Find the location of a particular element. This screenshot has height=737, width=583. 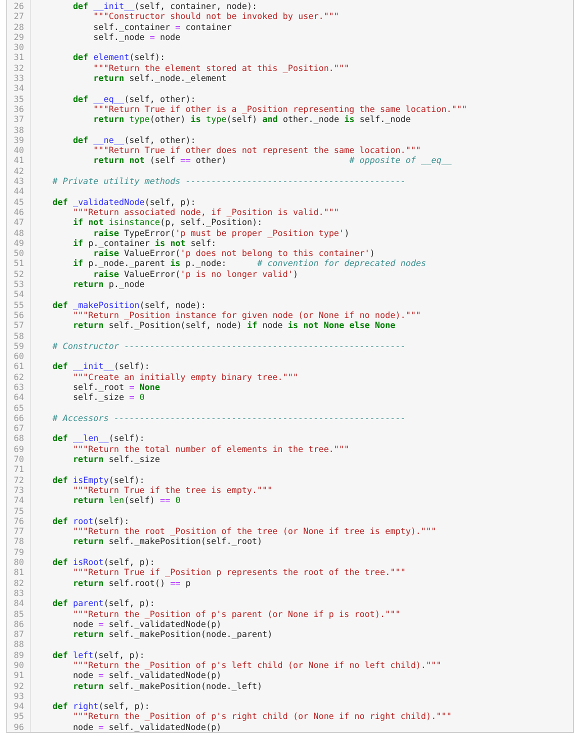

code-line: if p._container is not self: is located at coordinates (144, 243).